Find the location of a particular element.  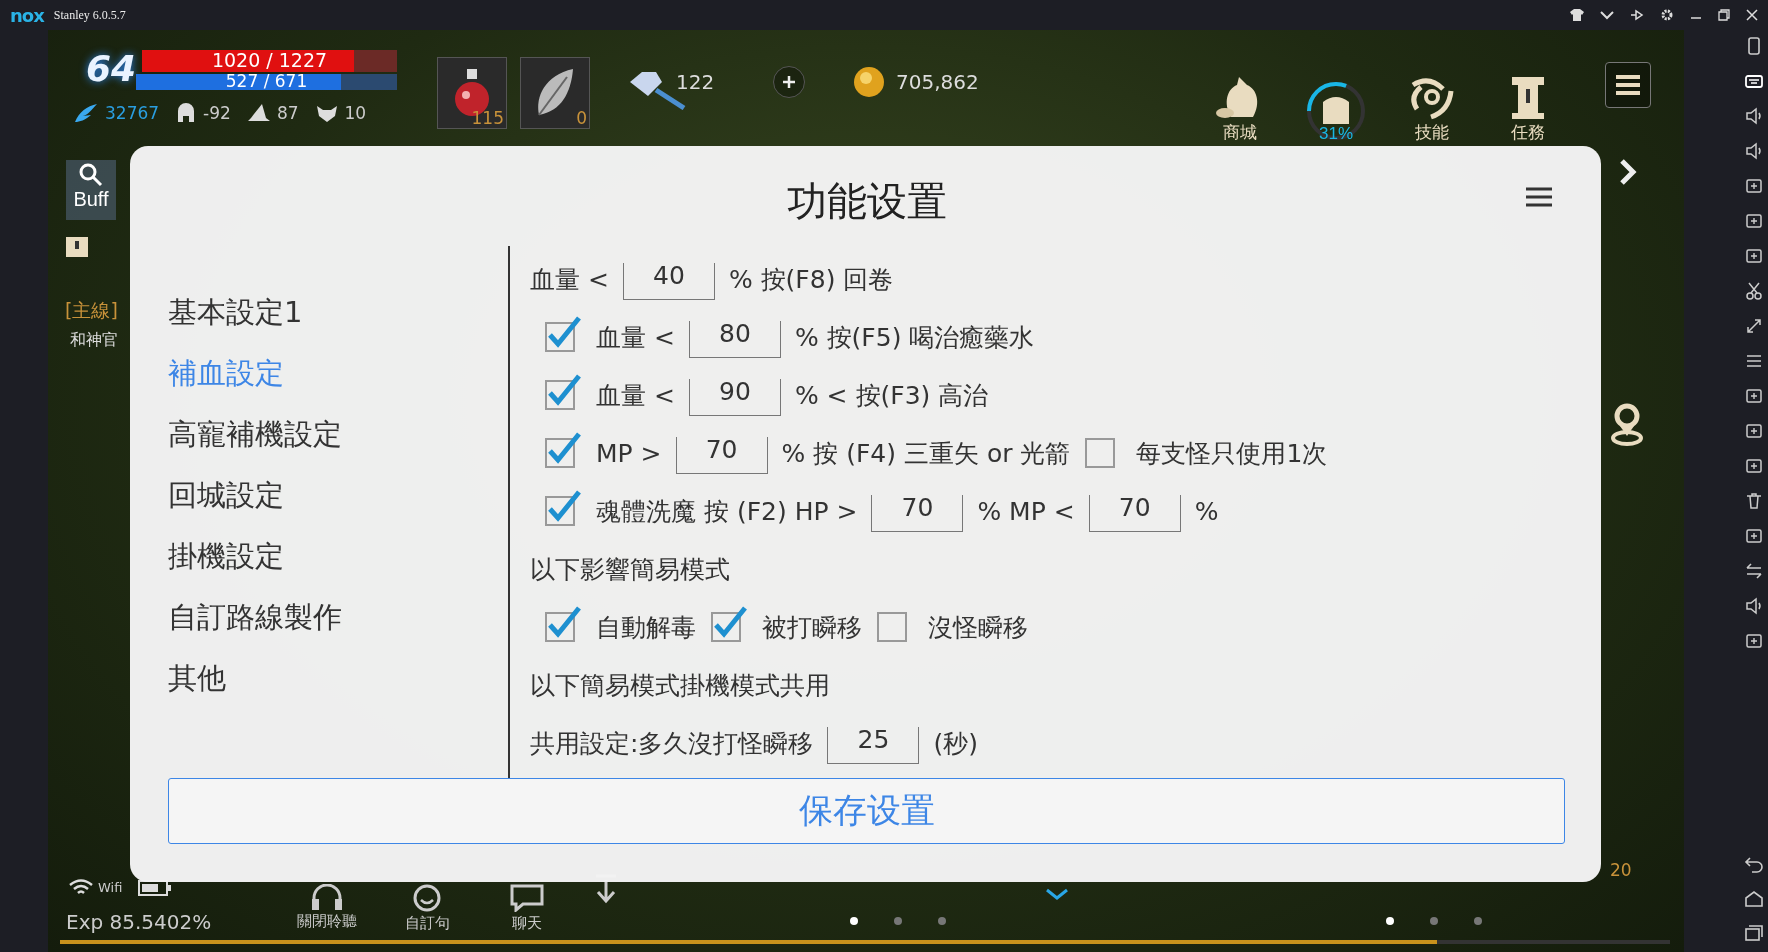

chat-action-button: 自訂句 is located at coordinates (427, 908).